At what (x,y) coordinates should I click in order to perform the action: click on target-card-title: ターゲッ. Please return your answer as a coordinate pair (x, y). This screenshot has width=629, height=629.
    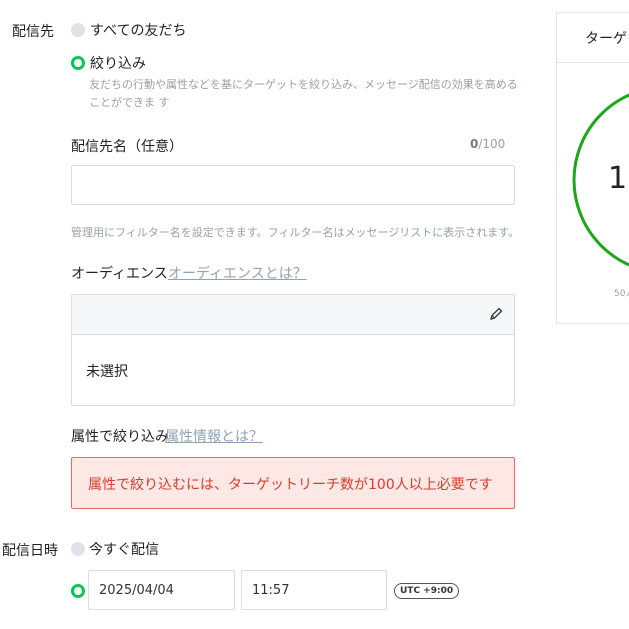
    Looking at the image, I should click on (607, 39).